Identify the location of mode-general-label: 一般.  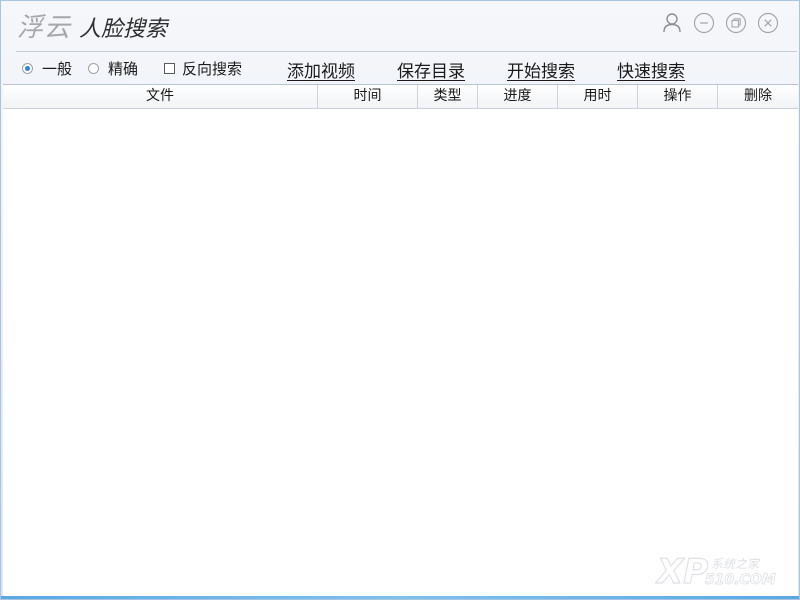
(57, 69).